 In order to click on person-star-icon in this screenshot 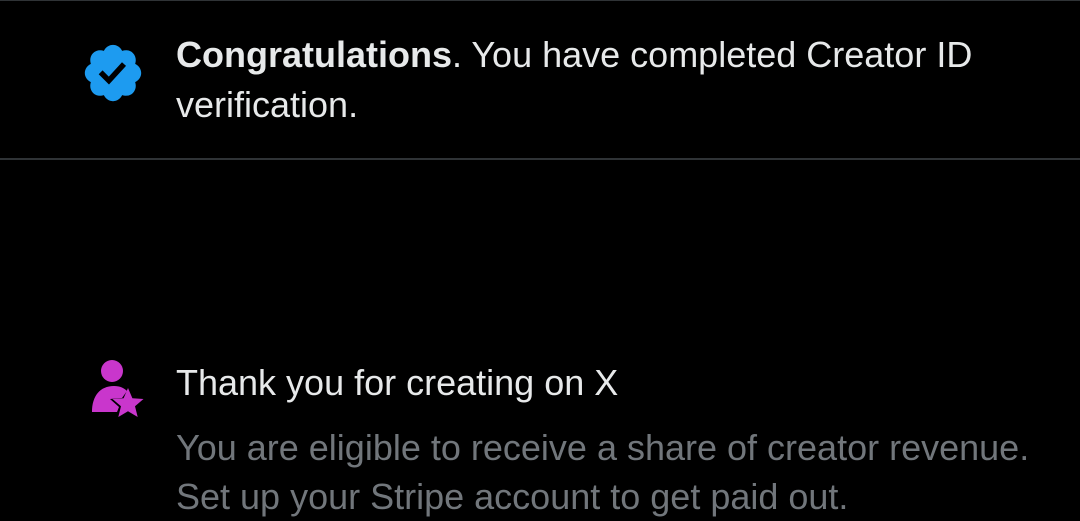, I will do `click(116, 388)`.